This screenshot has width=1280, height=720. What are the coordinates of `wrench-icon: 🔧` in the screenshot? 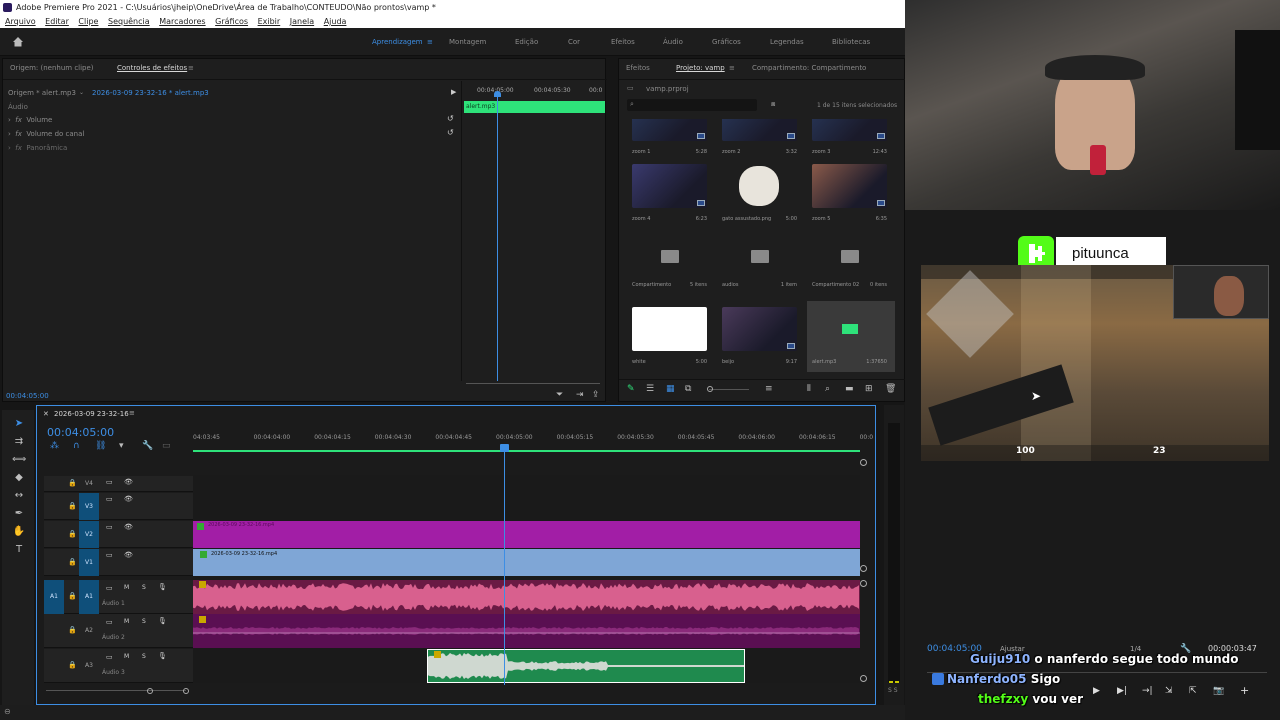 It's located at (147, 446).